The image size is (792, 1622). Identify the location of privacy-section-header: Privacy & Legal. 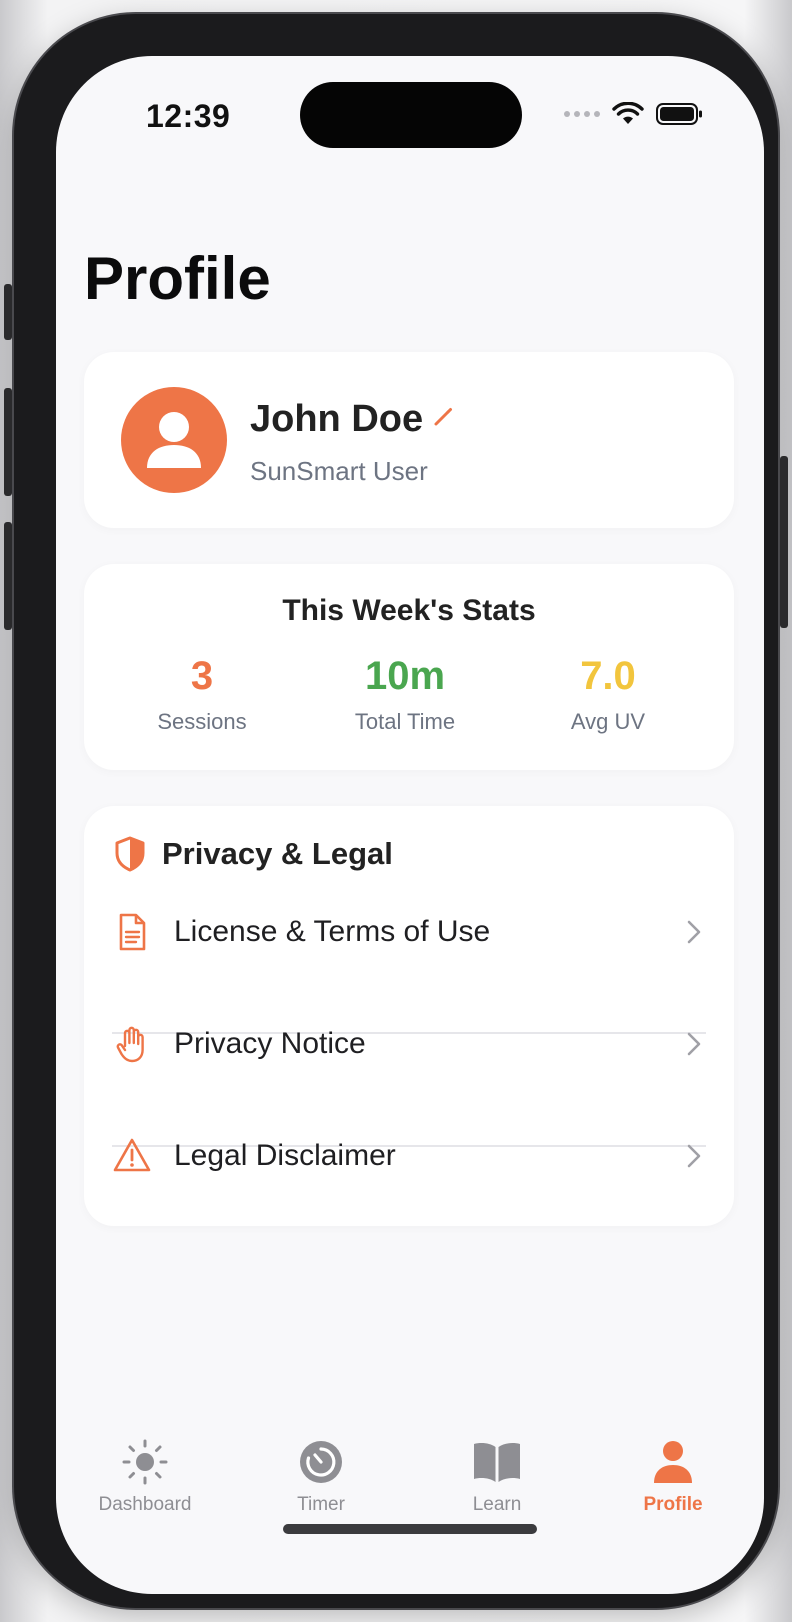
(253, 854).